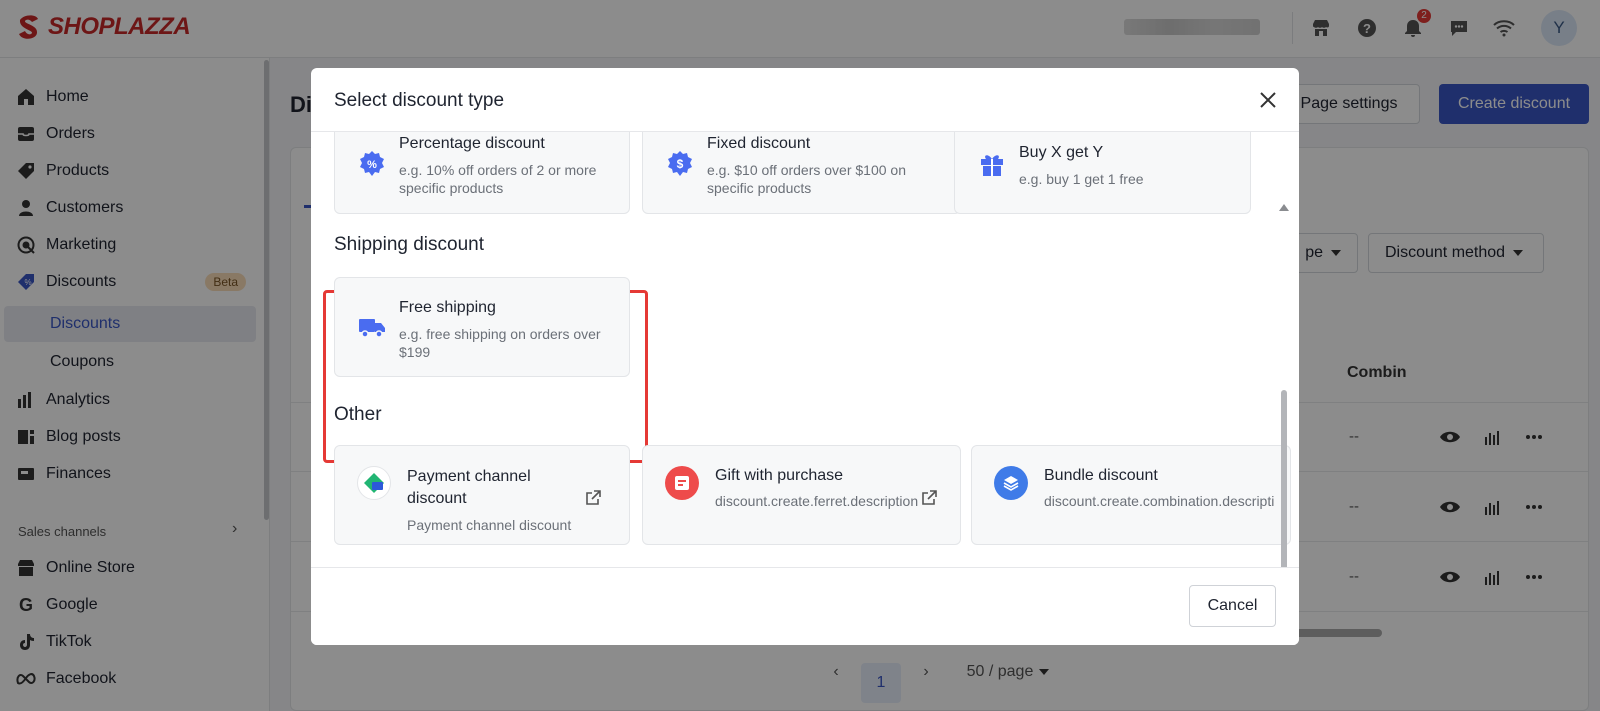 This screenshot has width=1600, height=711. What do you see at coordinates (1268, 100) in the screenshot?
I see `close-icon` at bounding box center [1268, 100].